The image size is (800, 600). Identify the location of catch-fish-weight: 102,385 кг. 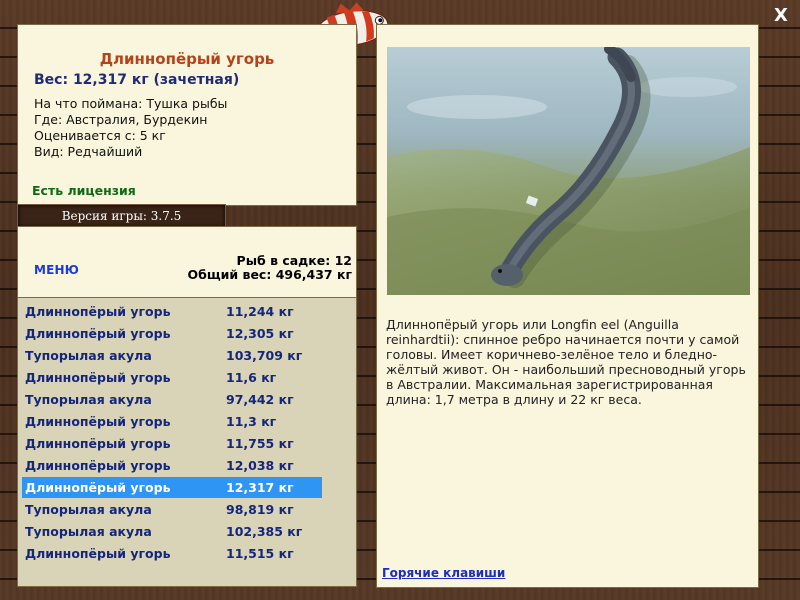
(264, 531).